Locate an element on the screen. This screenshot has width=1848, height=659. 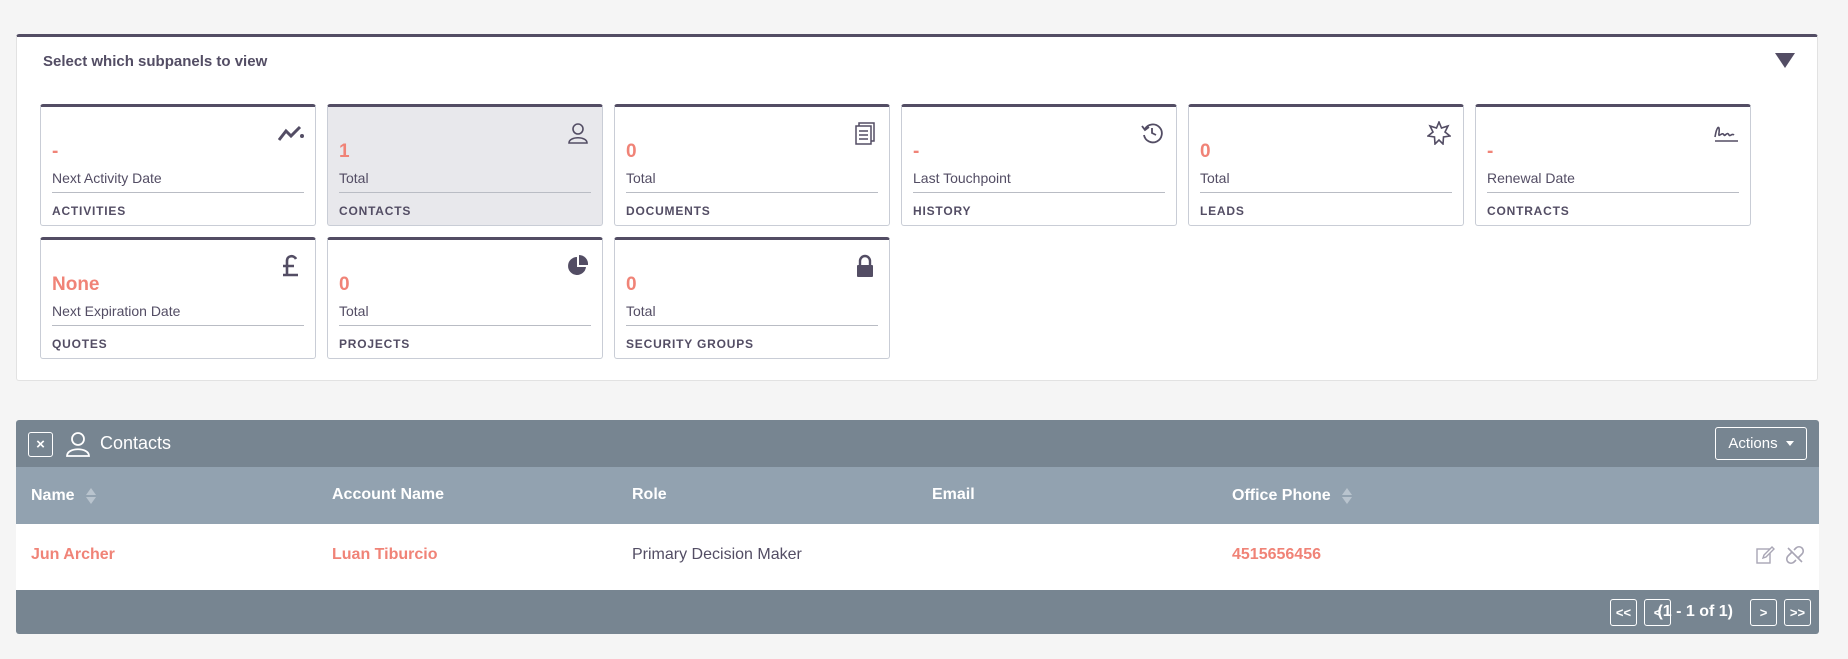
close-subpanel-button: × is located at coordinates (40, 444).